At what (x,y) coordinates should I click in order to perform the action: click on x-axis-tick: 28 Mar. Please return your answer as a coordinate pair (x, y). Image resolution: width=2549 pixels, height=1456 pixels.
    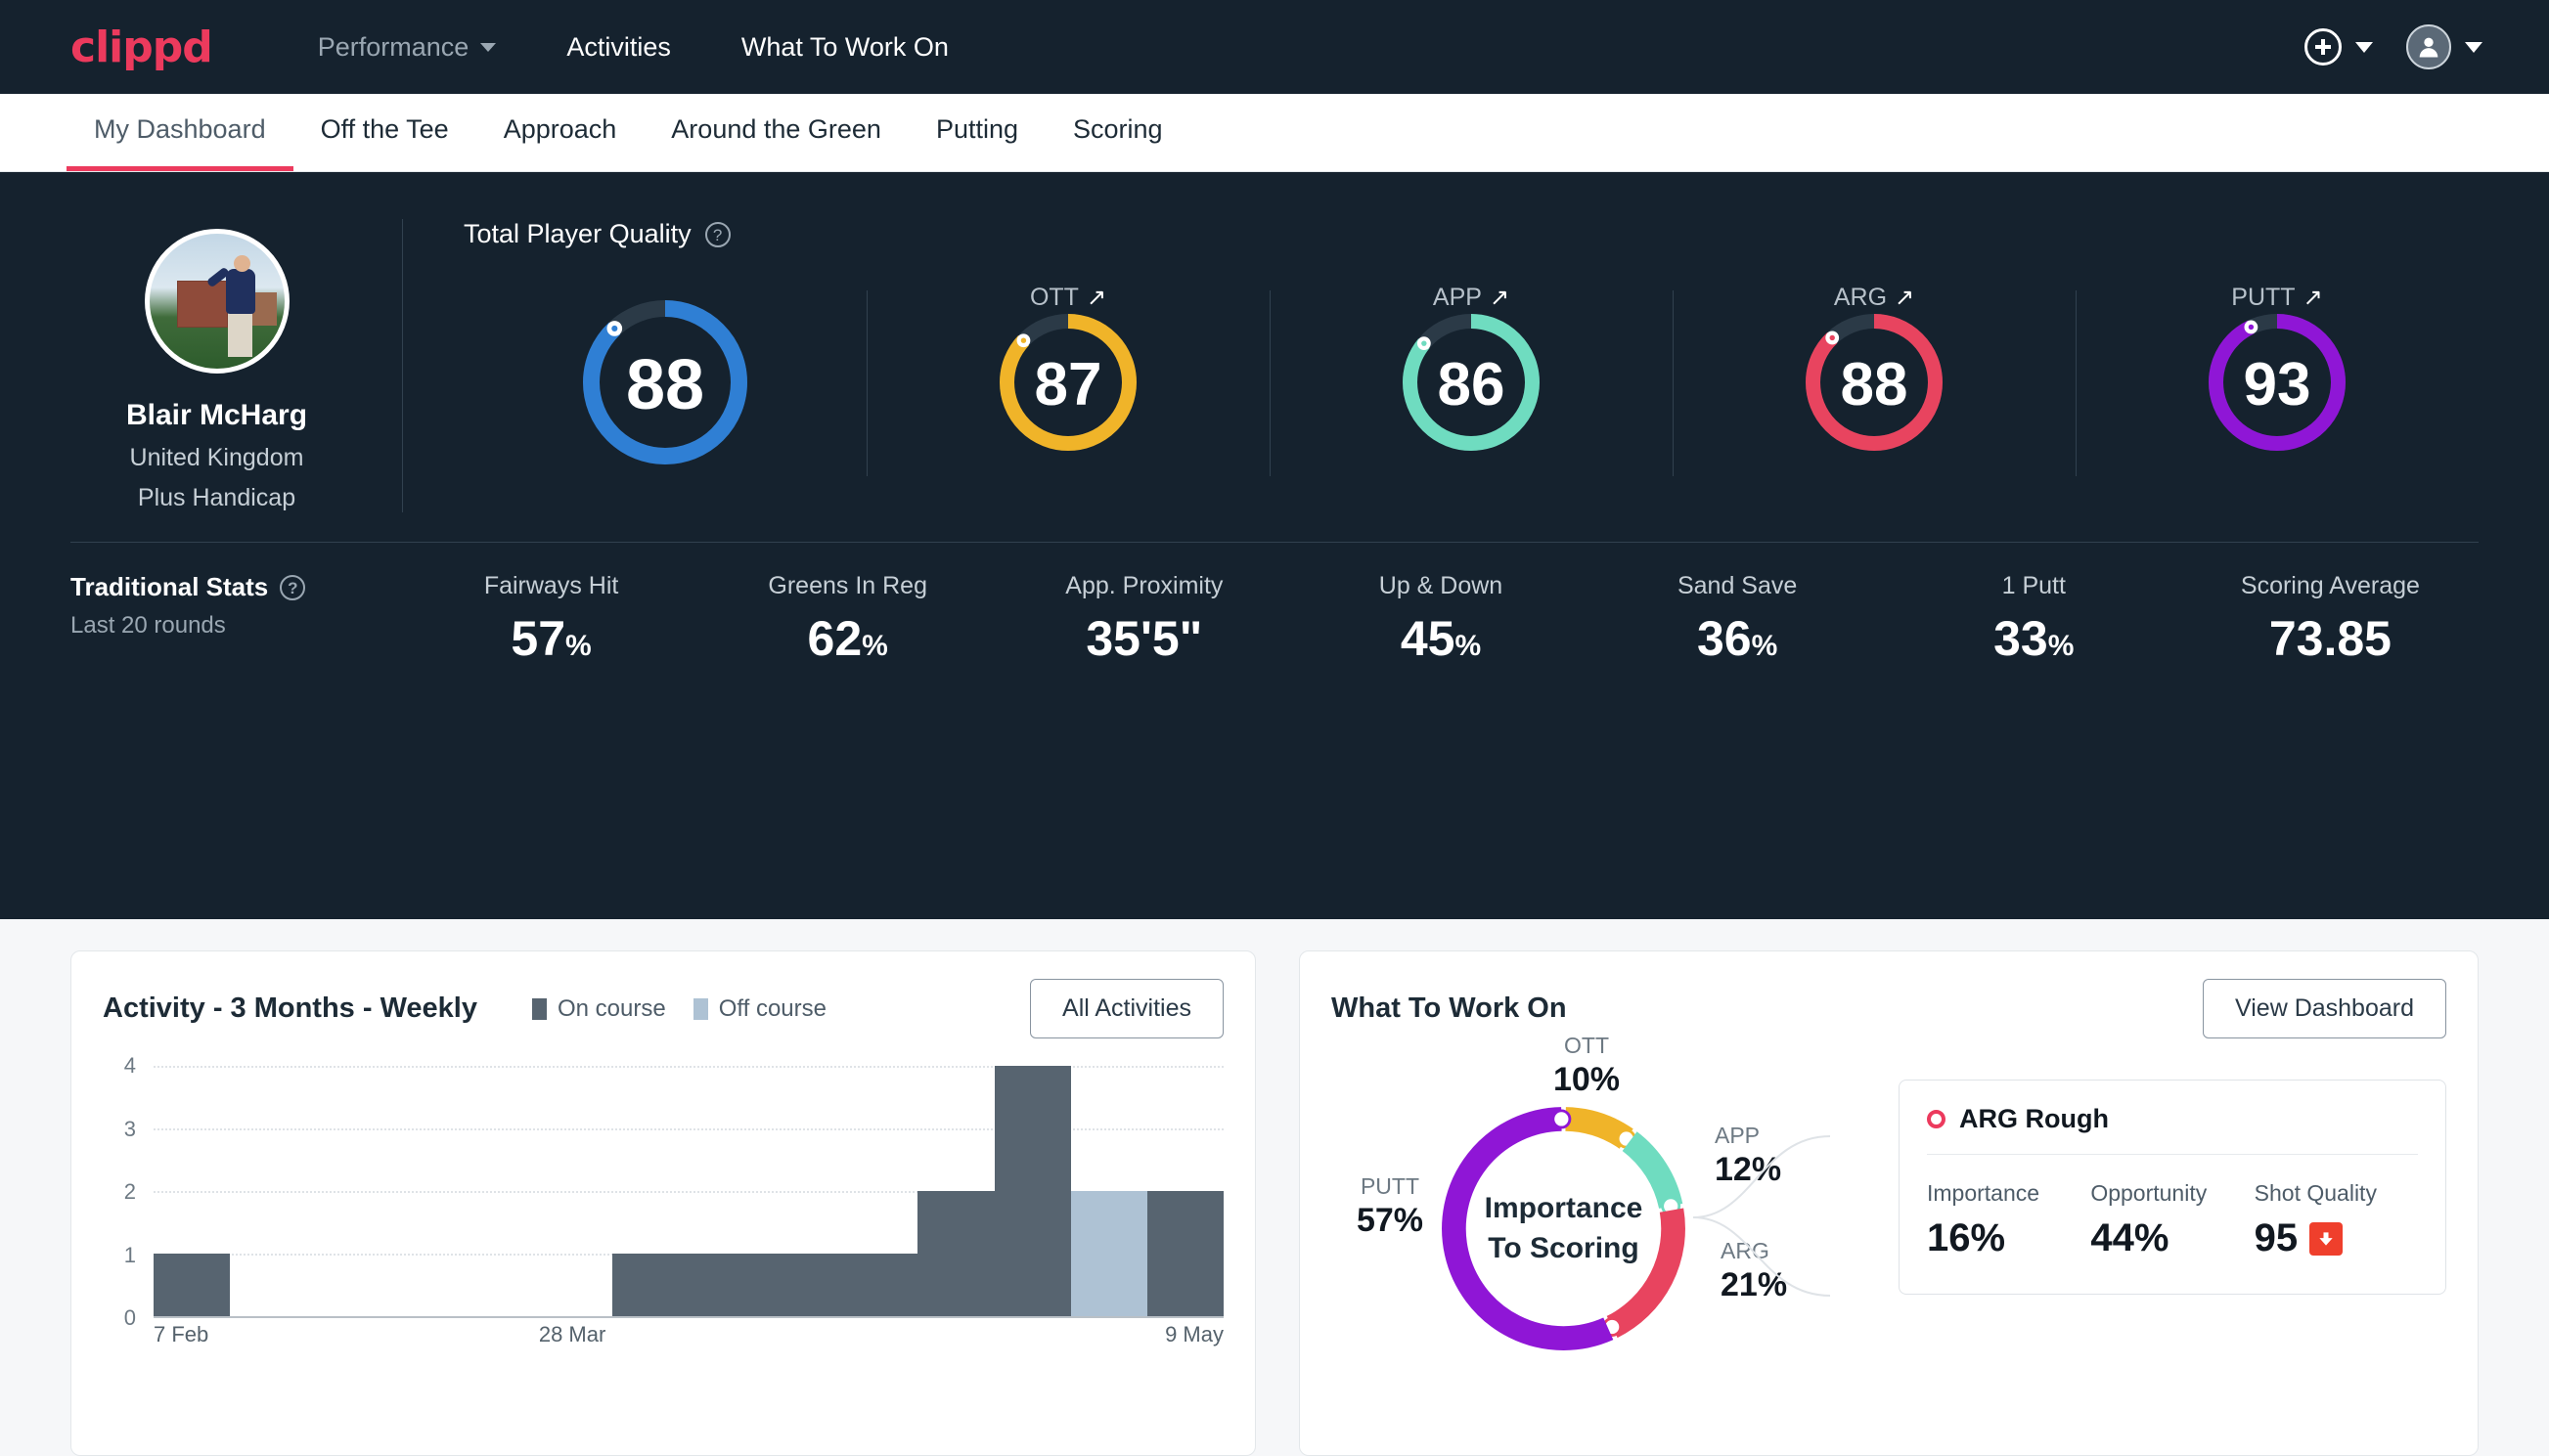
    Looking at the image, I should click on (572, 1334).